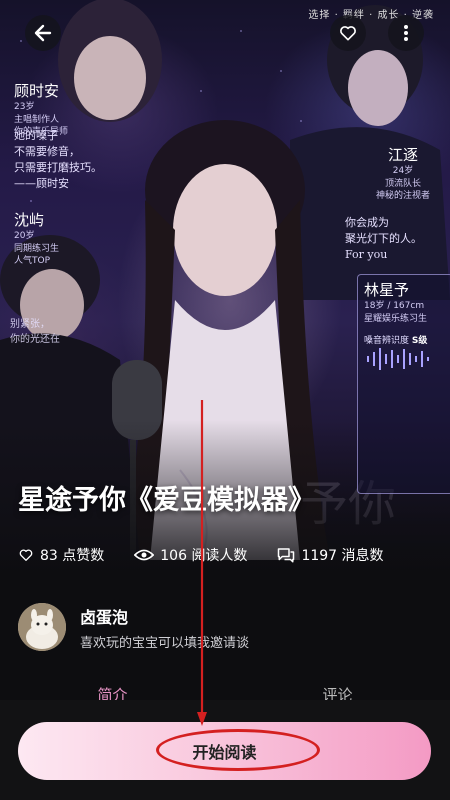  I want to click on character-age: 23岁, so click(24, 107).